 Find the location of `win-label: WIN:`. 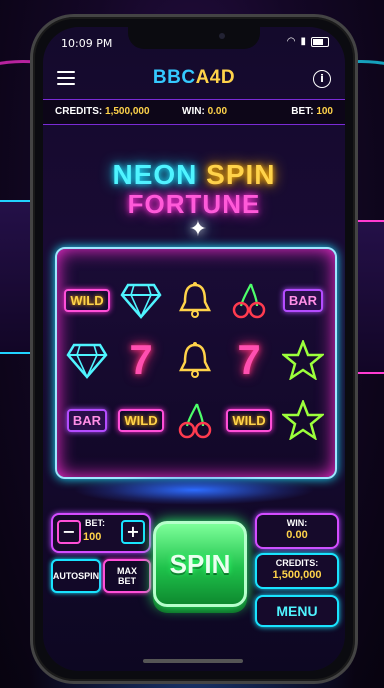

win-label: WIN: is located at coordinates (193, 111).